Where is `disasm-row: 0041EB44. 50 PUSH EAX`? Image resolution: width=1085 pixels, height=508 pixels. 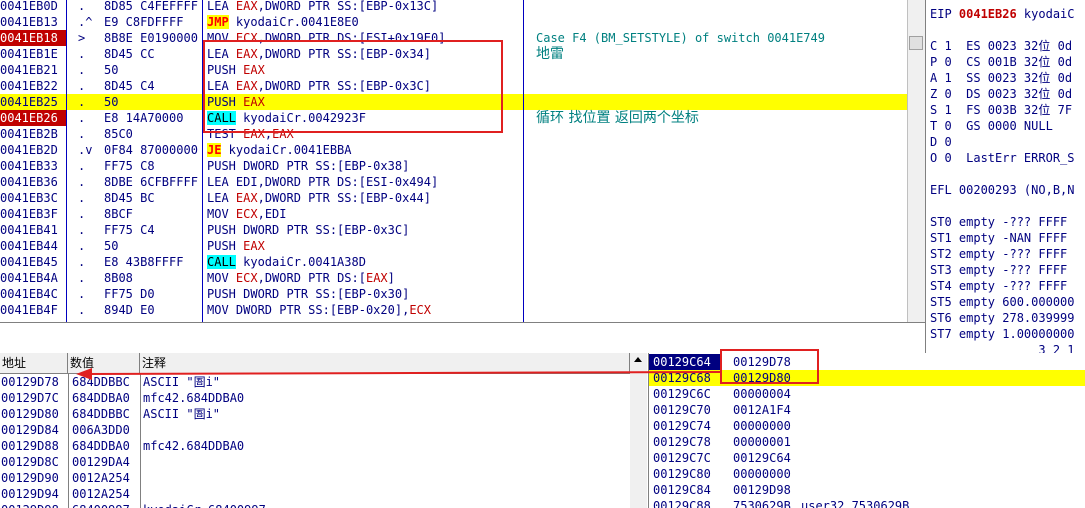
disasm-row: 0041EB44. 50 PUSH EAX is located at coordinates (453, 246).